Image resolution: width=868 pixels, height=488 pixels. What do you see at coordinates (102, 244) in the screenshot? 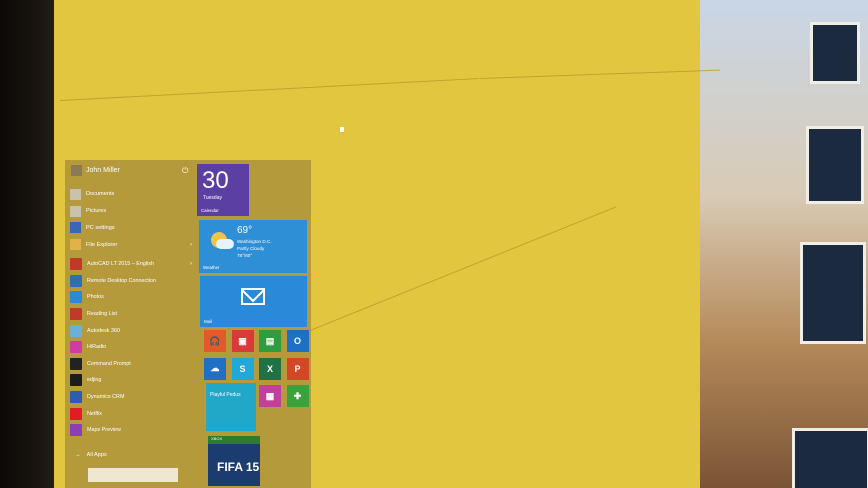
I see `start-place-item-label: File Explorer` at bounding box center [102, 244].